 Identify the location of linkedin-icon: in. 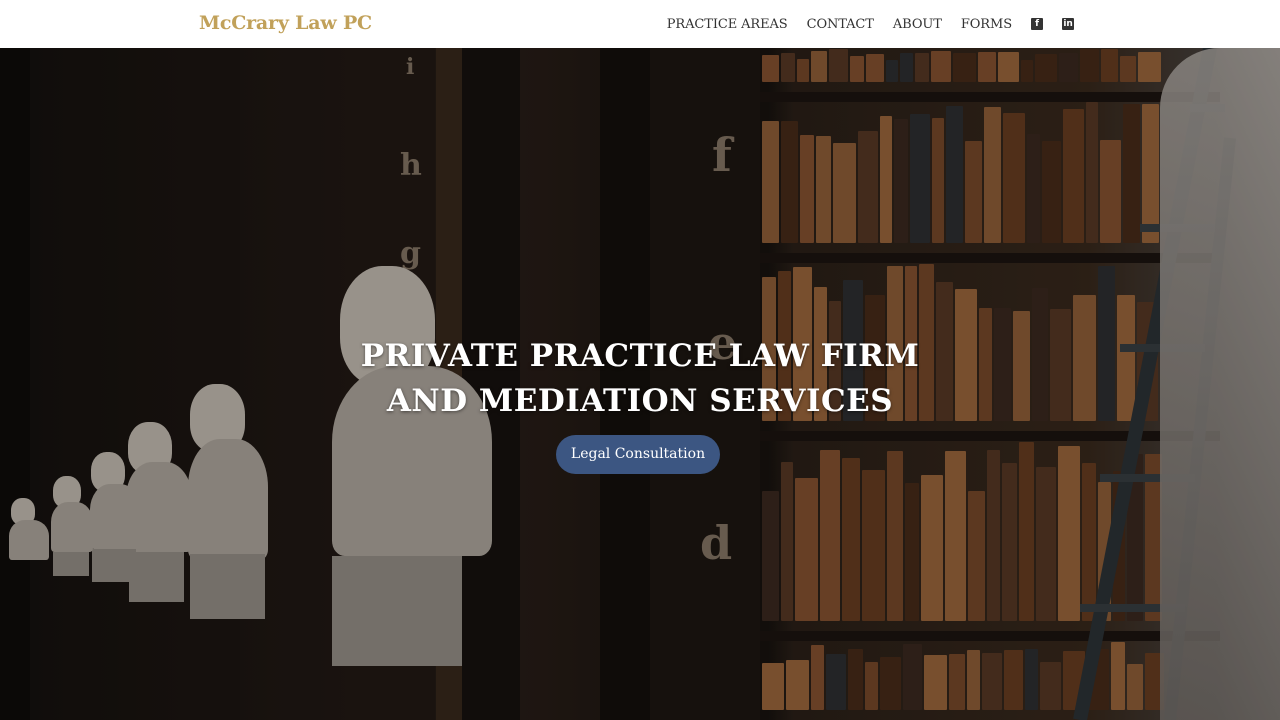
(1068, 24).